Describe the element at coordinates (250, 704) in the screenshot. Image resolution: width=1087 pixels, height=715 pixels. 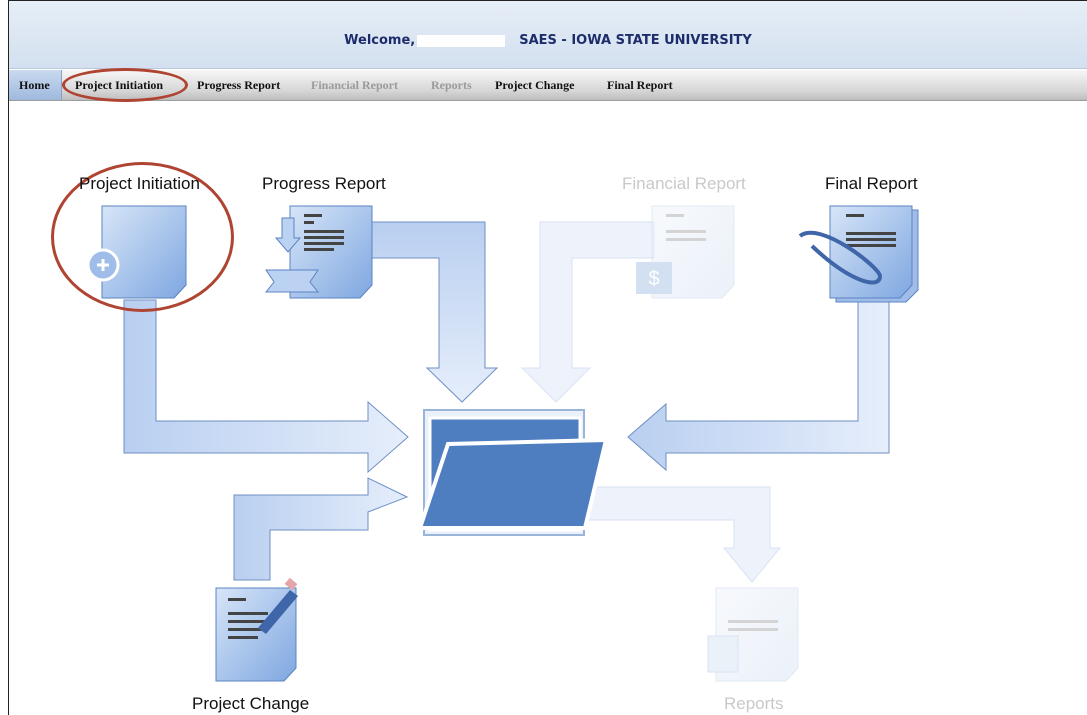
I see `label-project-change: Project Change` at that location.